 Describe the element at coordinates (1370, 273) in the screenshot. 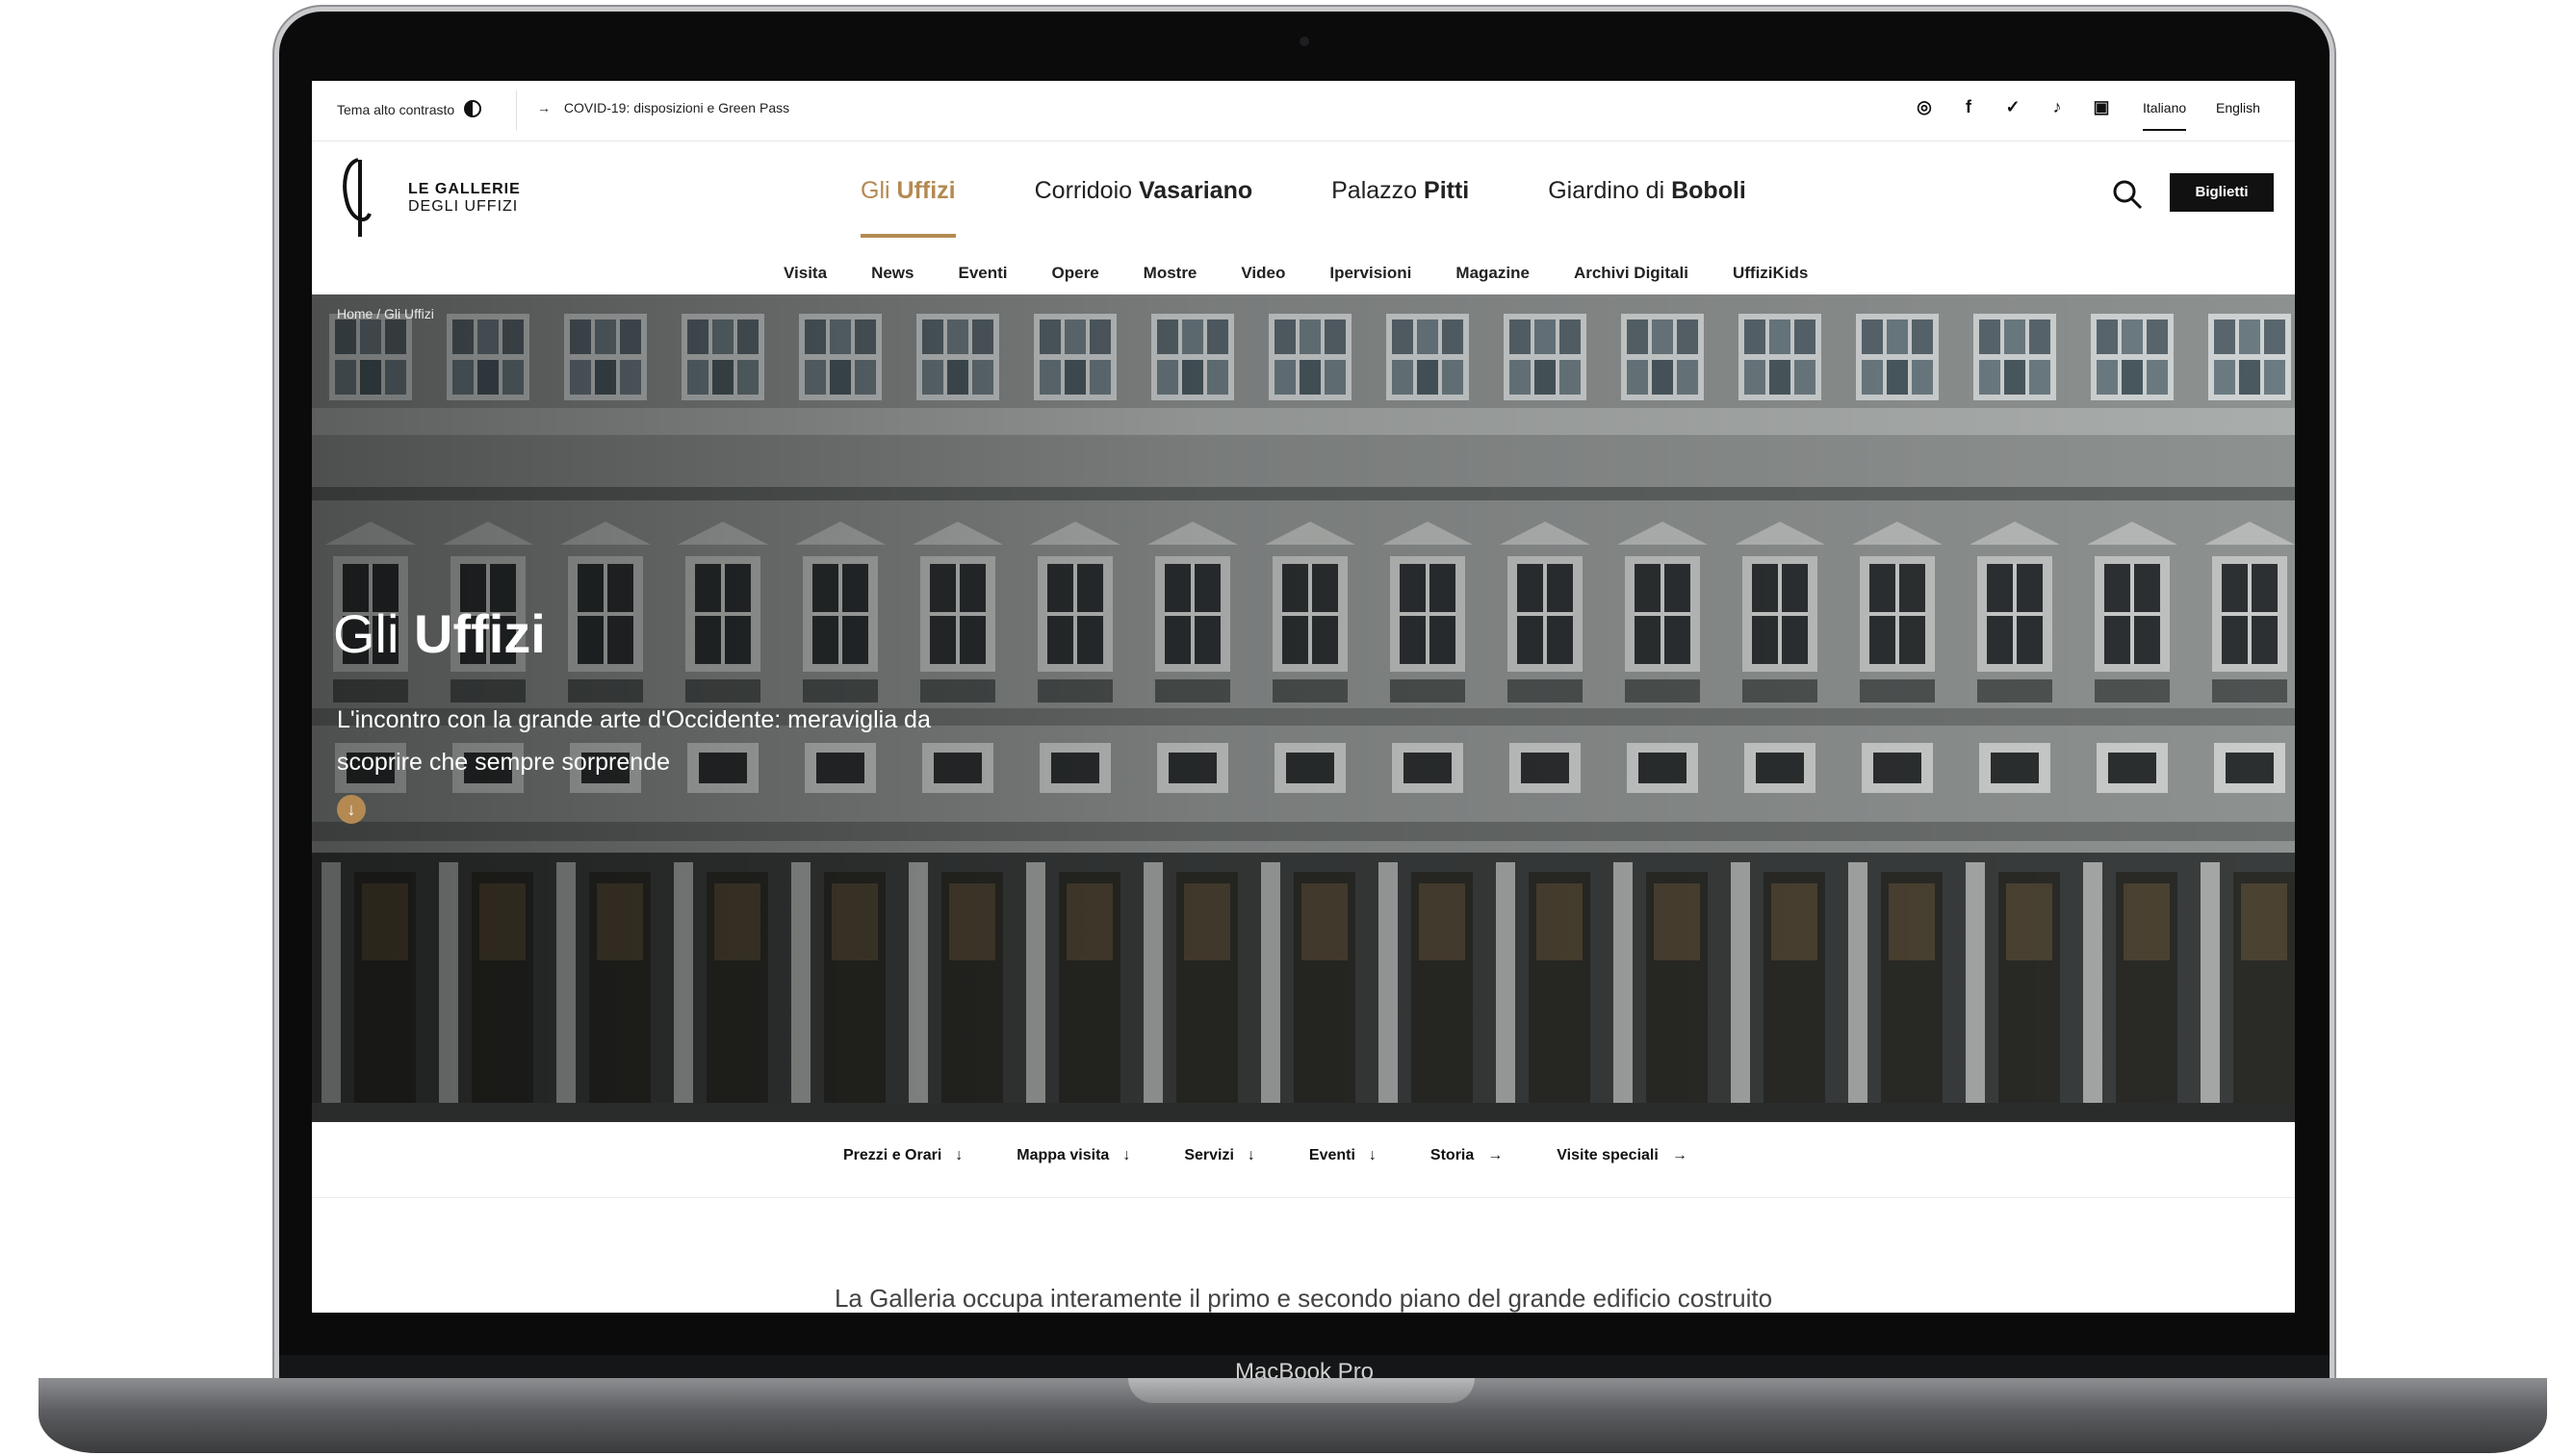

I see `subnav-item-ipervisioni: Ipervisioni` at that location.